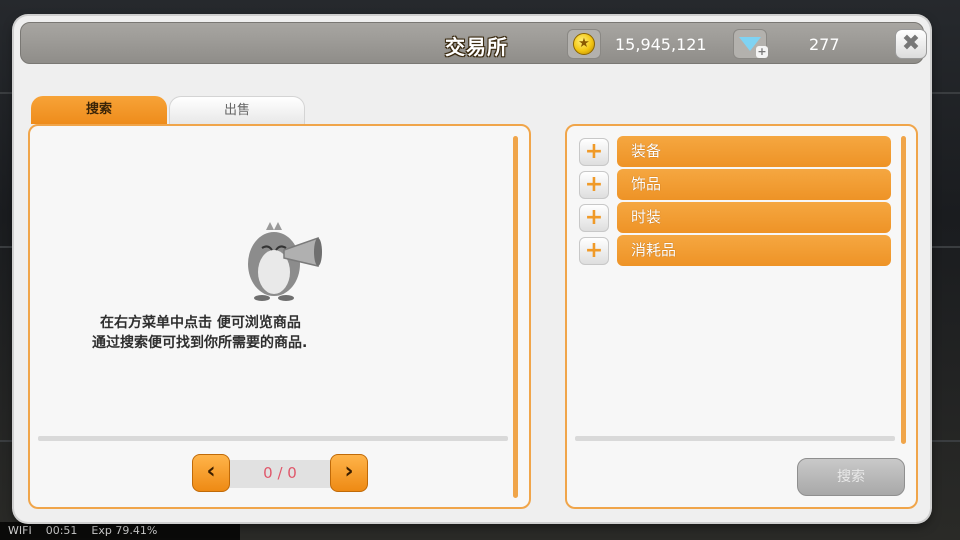 Image resolution: width=960 pixels, height=540 pixels. I want to click on category-row-accessories: + 饰品, so click(735, 184).